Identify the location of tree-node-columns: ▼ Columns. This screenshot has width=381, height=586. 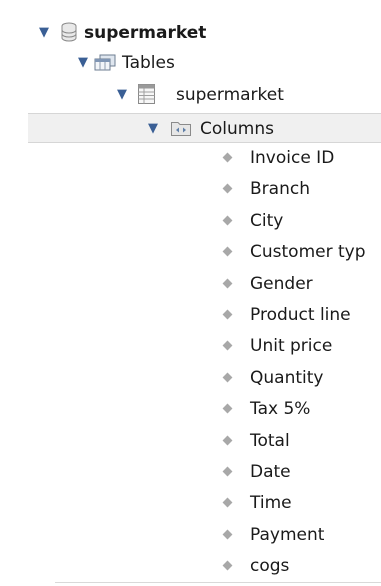
(204, 128).